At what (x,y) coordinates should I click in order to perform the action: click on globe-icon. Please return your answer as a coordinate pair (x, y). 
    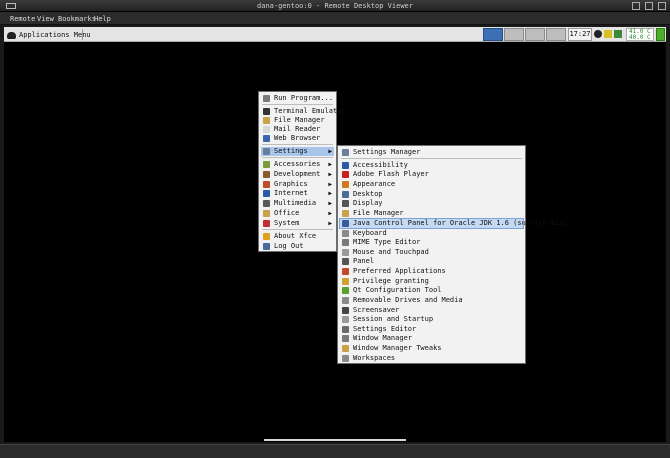
    Looking at the image, I should click on (266, 138).